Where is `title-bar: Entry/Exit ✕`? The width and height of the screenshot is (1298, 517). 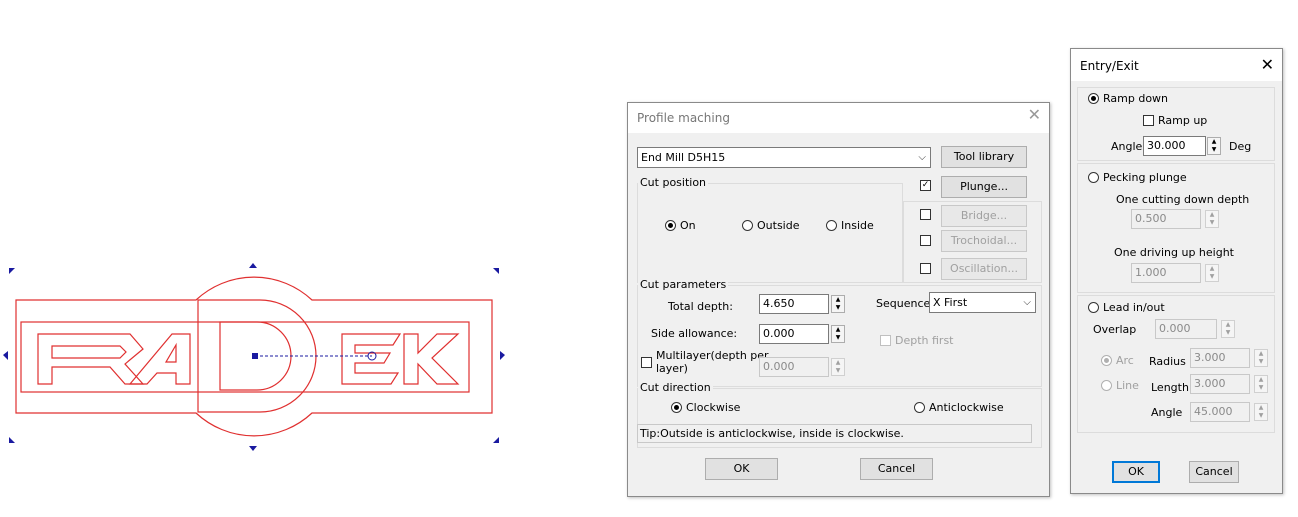 title-bar: Entry/Exit ✕ is located at coordinates (1176, 65).